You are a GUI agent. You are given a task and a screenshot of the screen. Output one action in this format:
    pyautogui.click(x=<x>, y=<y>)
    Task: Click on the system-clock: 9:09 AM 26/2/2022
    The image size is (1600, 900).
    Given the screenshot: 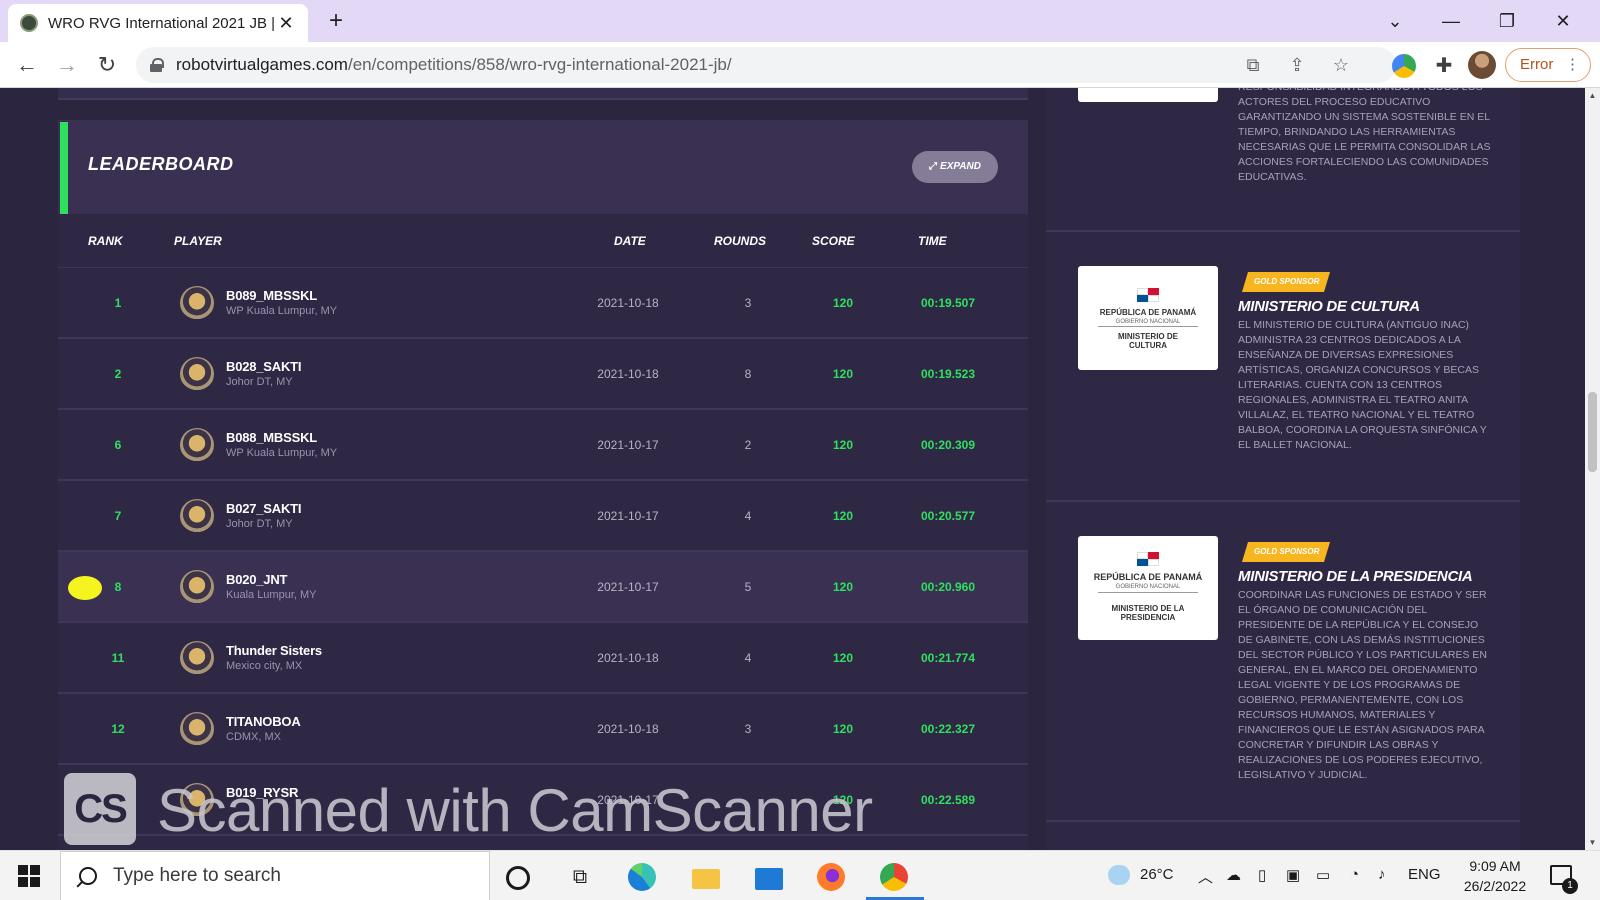 What is the action you would take?
    pyautogui.click(x=1495, y=876)
    